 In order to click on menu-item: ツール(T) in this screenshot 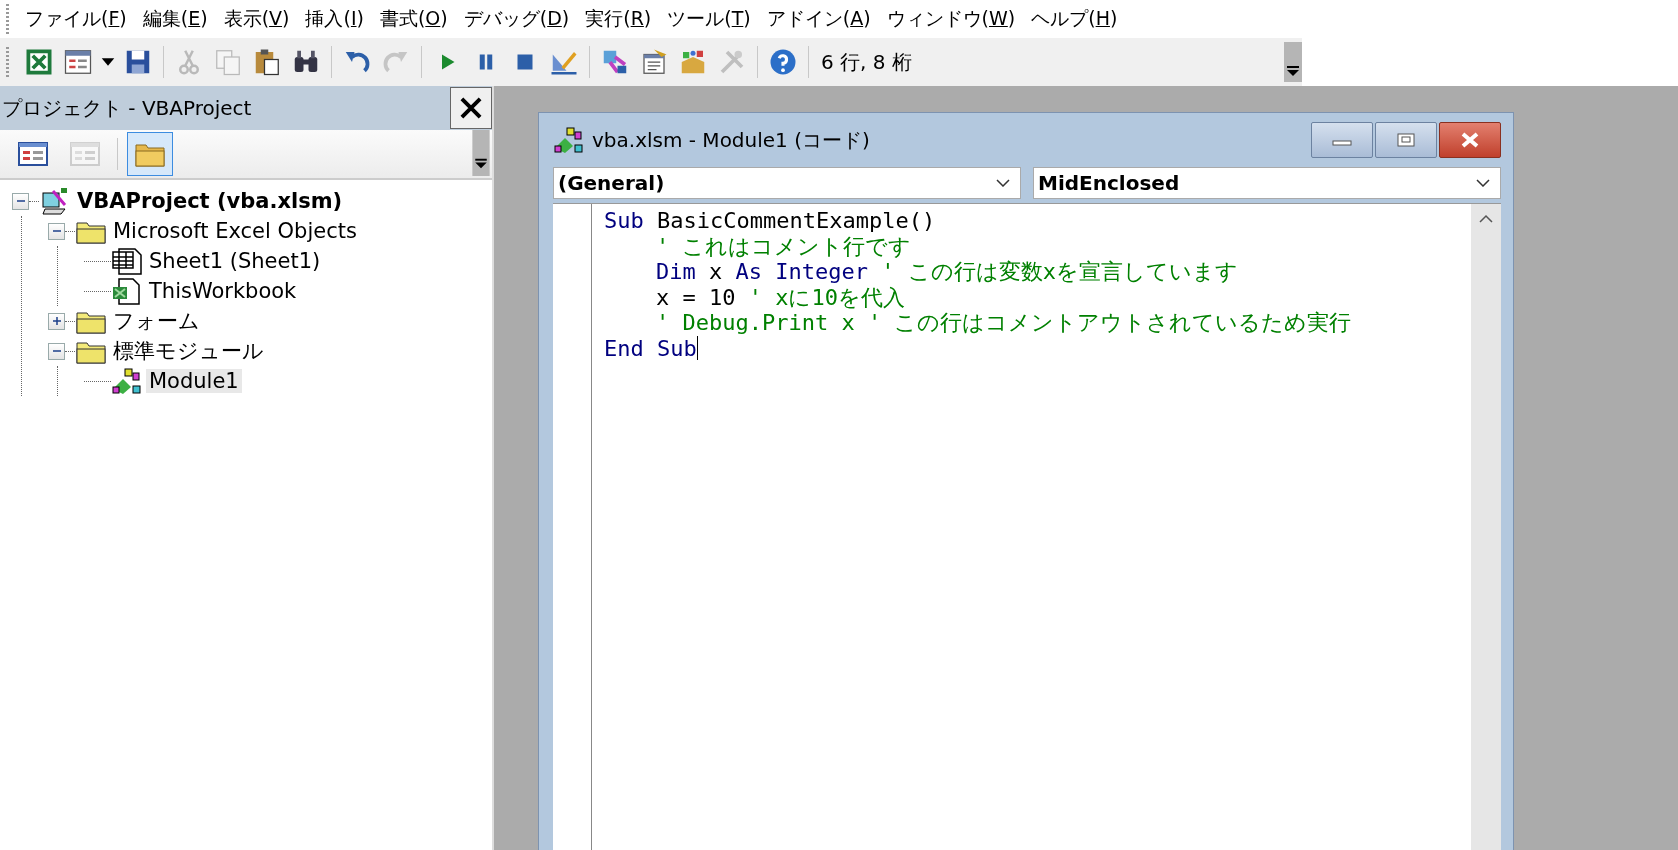, I will do `click(709, 19)`.